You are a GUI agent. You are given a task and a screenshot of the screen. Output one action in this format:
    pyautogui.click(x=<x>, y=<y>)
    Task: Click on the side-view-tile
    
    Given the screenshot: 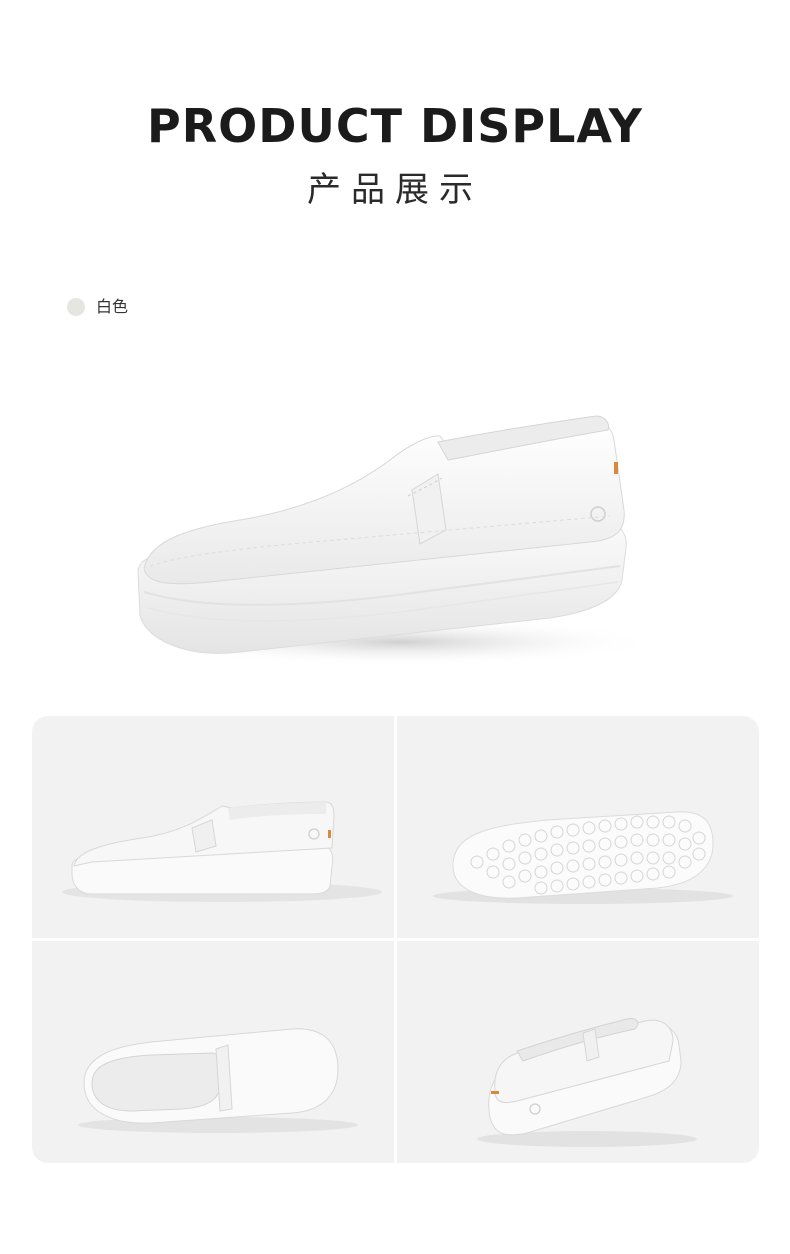 What is the action you would take?
    pyautogui.click(x=213, y=827)
    